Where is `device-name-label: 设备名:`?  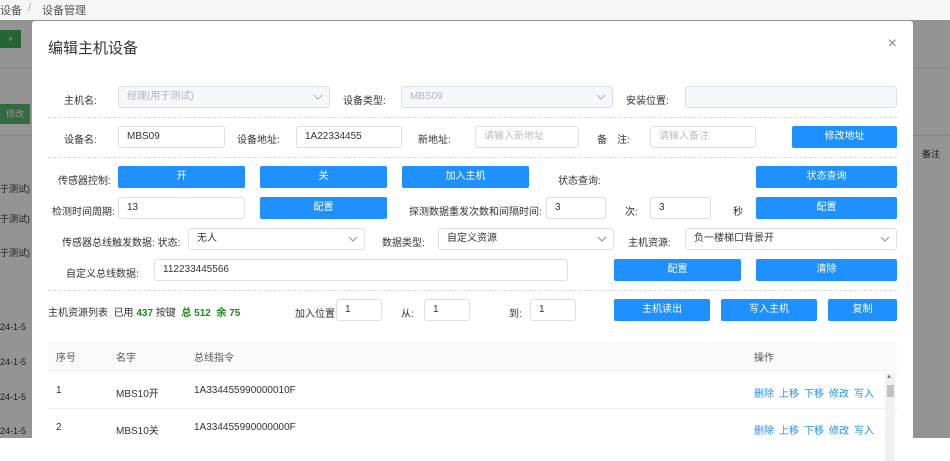 device-name-label: 设备名: is located at coordinates (80, 140).